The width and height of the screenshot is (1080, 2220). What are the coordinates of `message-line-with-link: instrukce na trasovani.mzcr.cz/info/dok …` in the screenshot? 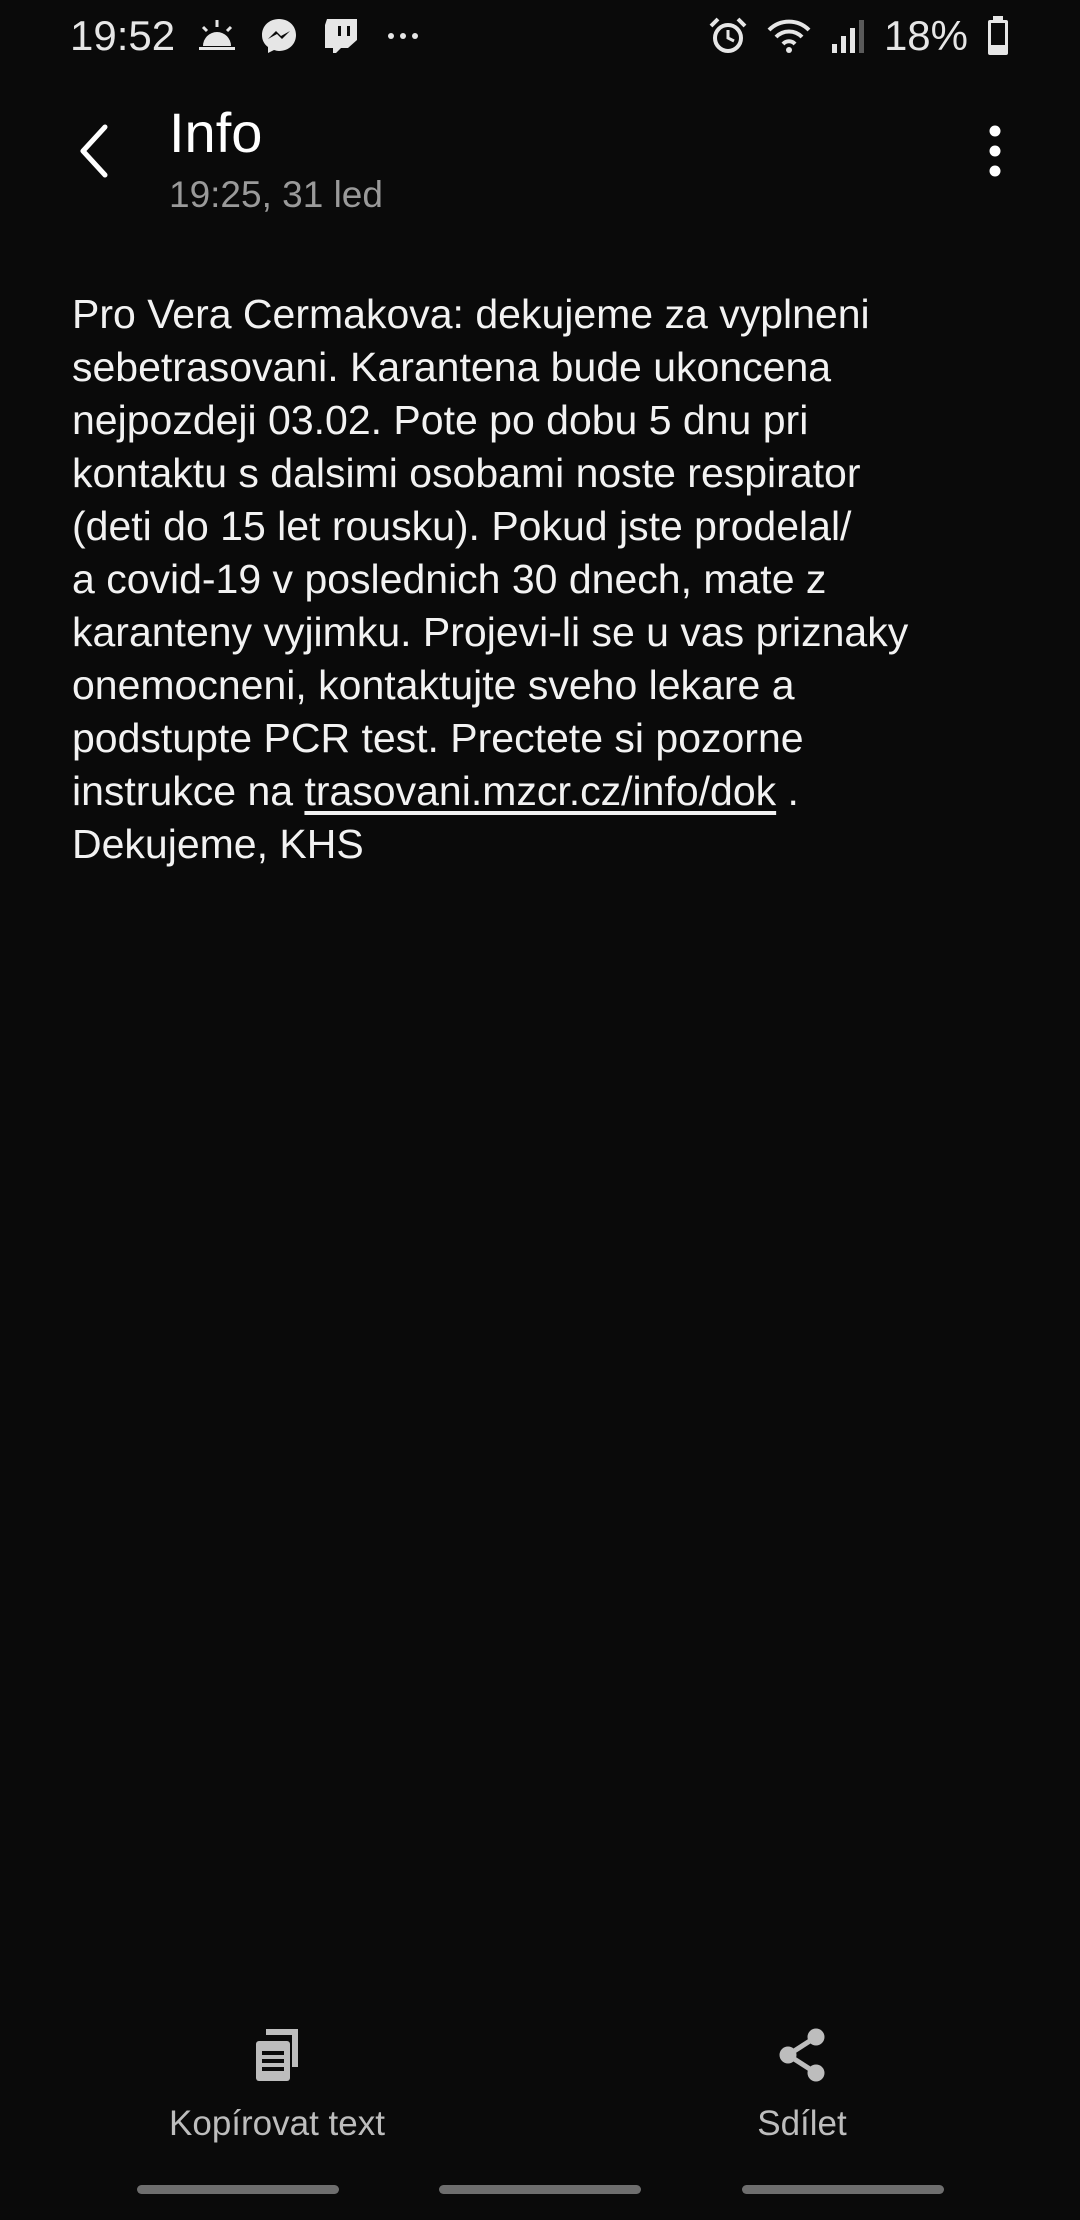 It's located at (552, 791).